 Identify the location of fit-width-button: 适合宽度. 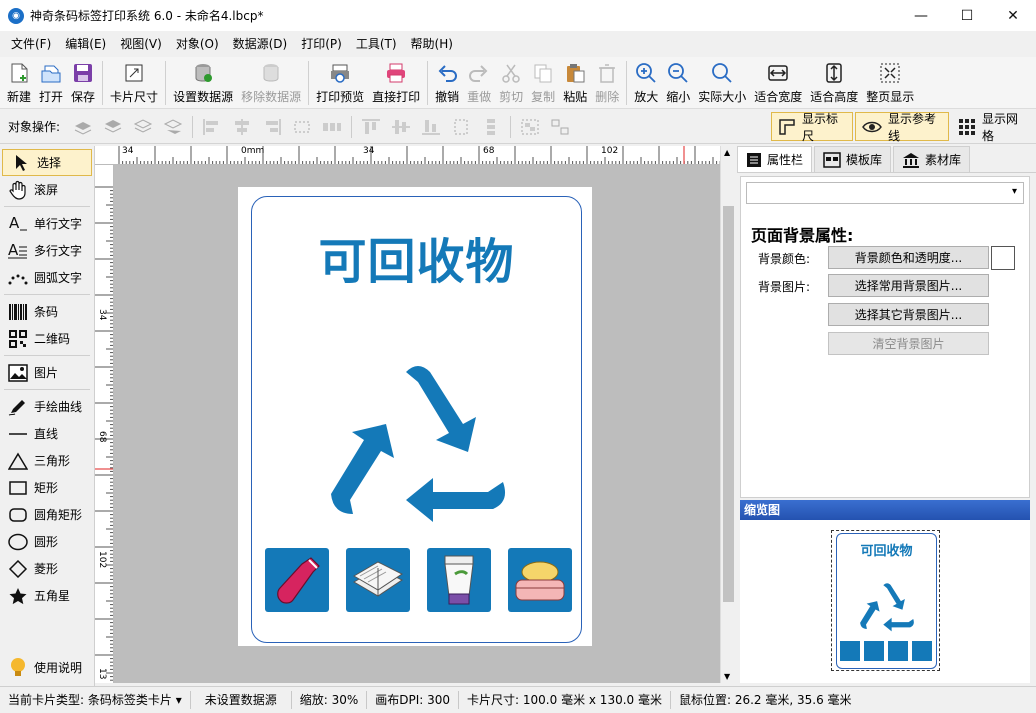
(778, 82).